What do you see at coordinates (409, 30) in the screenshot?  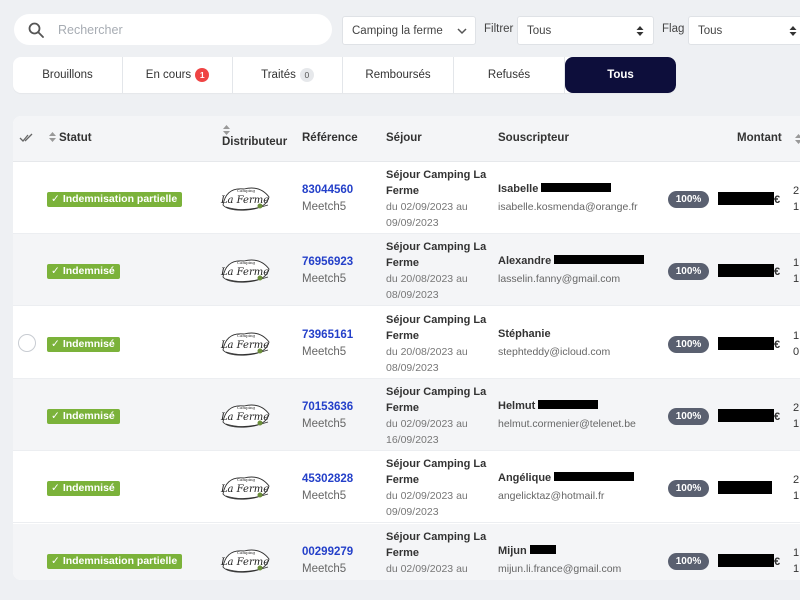 I see `camping-select: Camping la ferme` at bounding box center [409, 30].